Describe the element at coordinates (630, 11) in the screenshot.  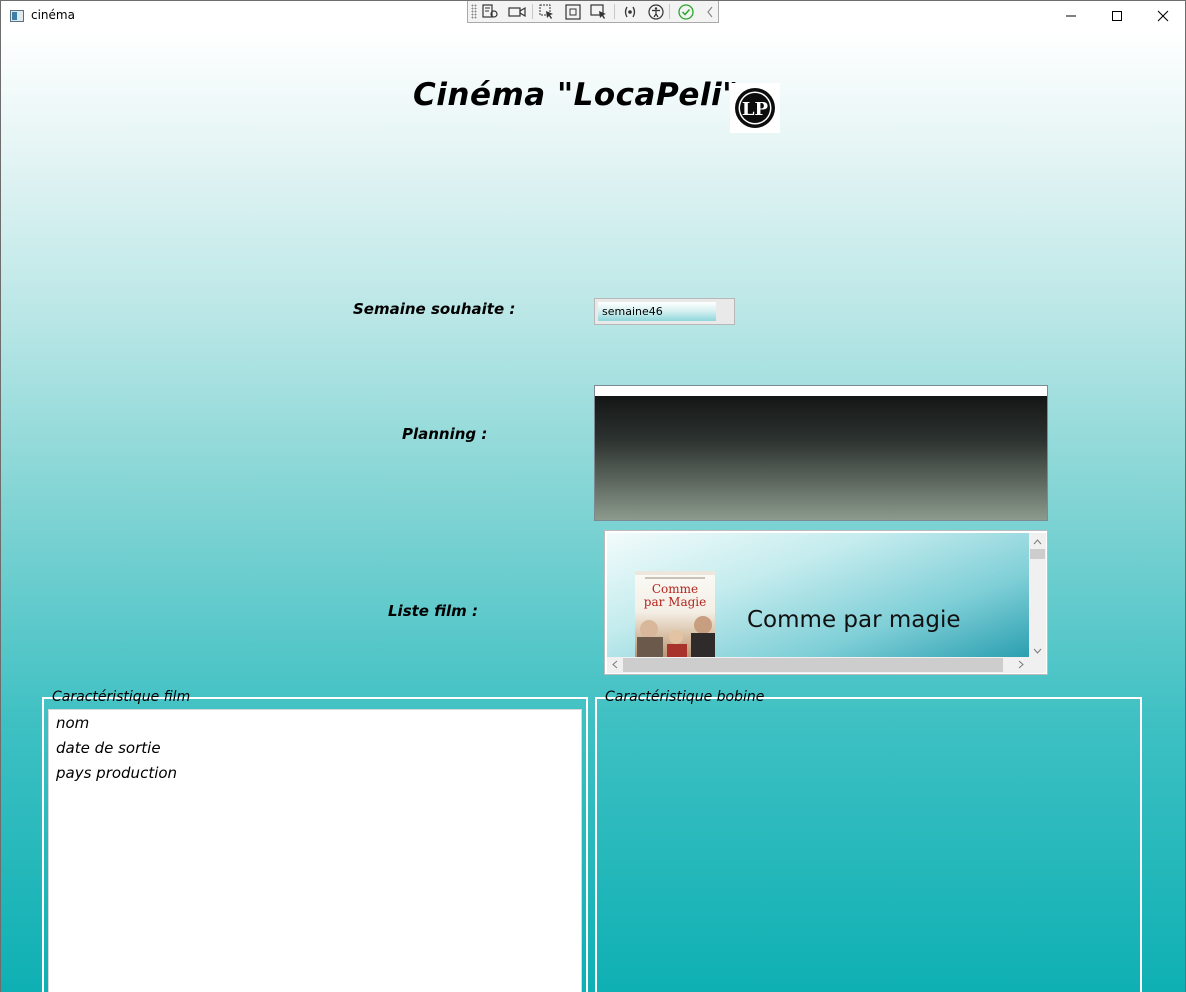
I see `binding-failures-icon` at that location.